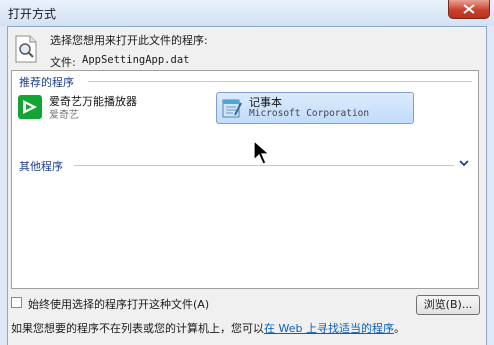 This screenshot has height=345, width=494. Describe the element at coordinates (136, 60) in the screenshot. I see `file-name: AppSettingApp.dat` at that location.